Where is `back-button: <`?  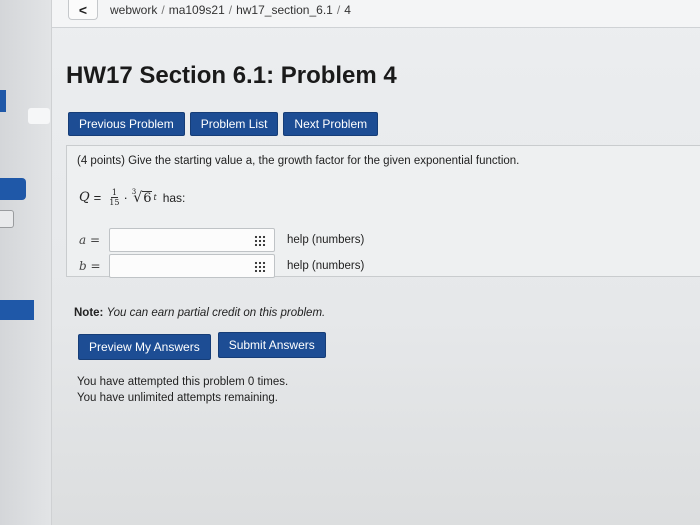 back-button: < is located at coordinates (83, 10).